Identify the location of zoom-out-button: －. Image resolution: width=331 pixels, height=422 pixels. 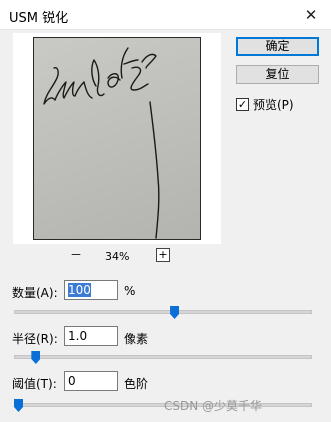
(76, 254).